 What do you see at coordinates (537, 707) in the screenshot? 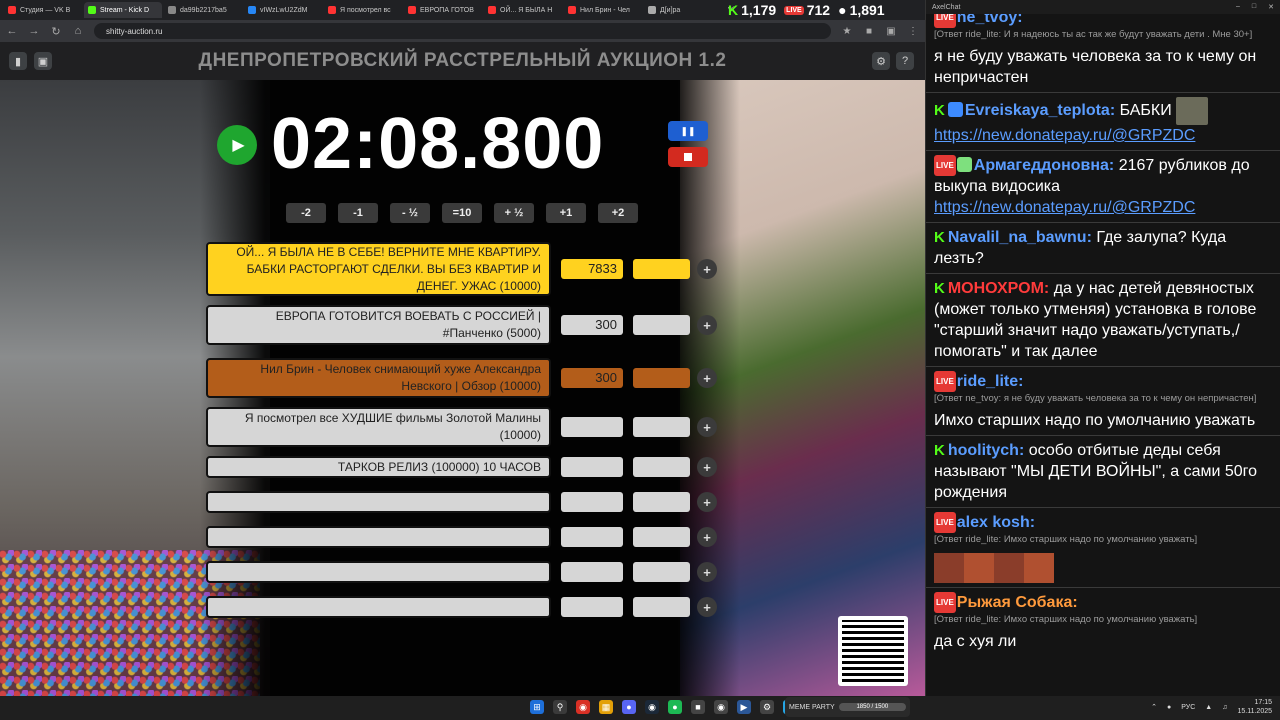
I see `windows-start-icon: ⊞` at bounding box center [537, 707].